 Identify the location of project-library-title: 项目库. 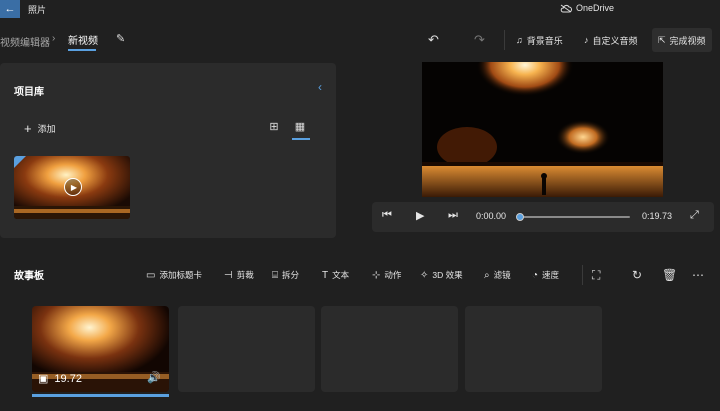
(29, 92).